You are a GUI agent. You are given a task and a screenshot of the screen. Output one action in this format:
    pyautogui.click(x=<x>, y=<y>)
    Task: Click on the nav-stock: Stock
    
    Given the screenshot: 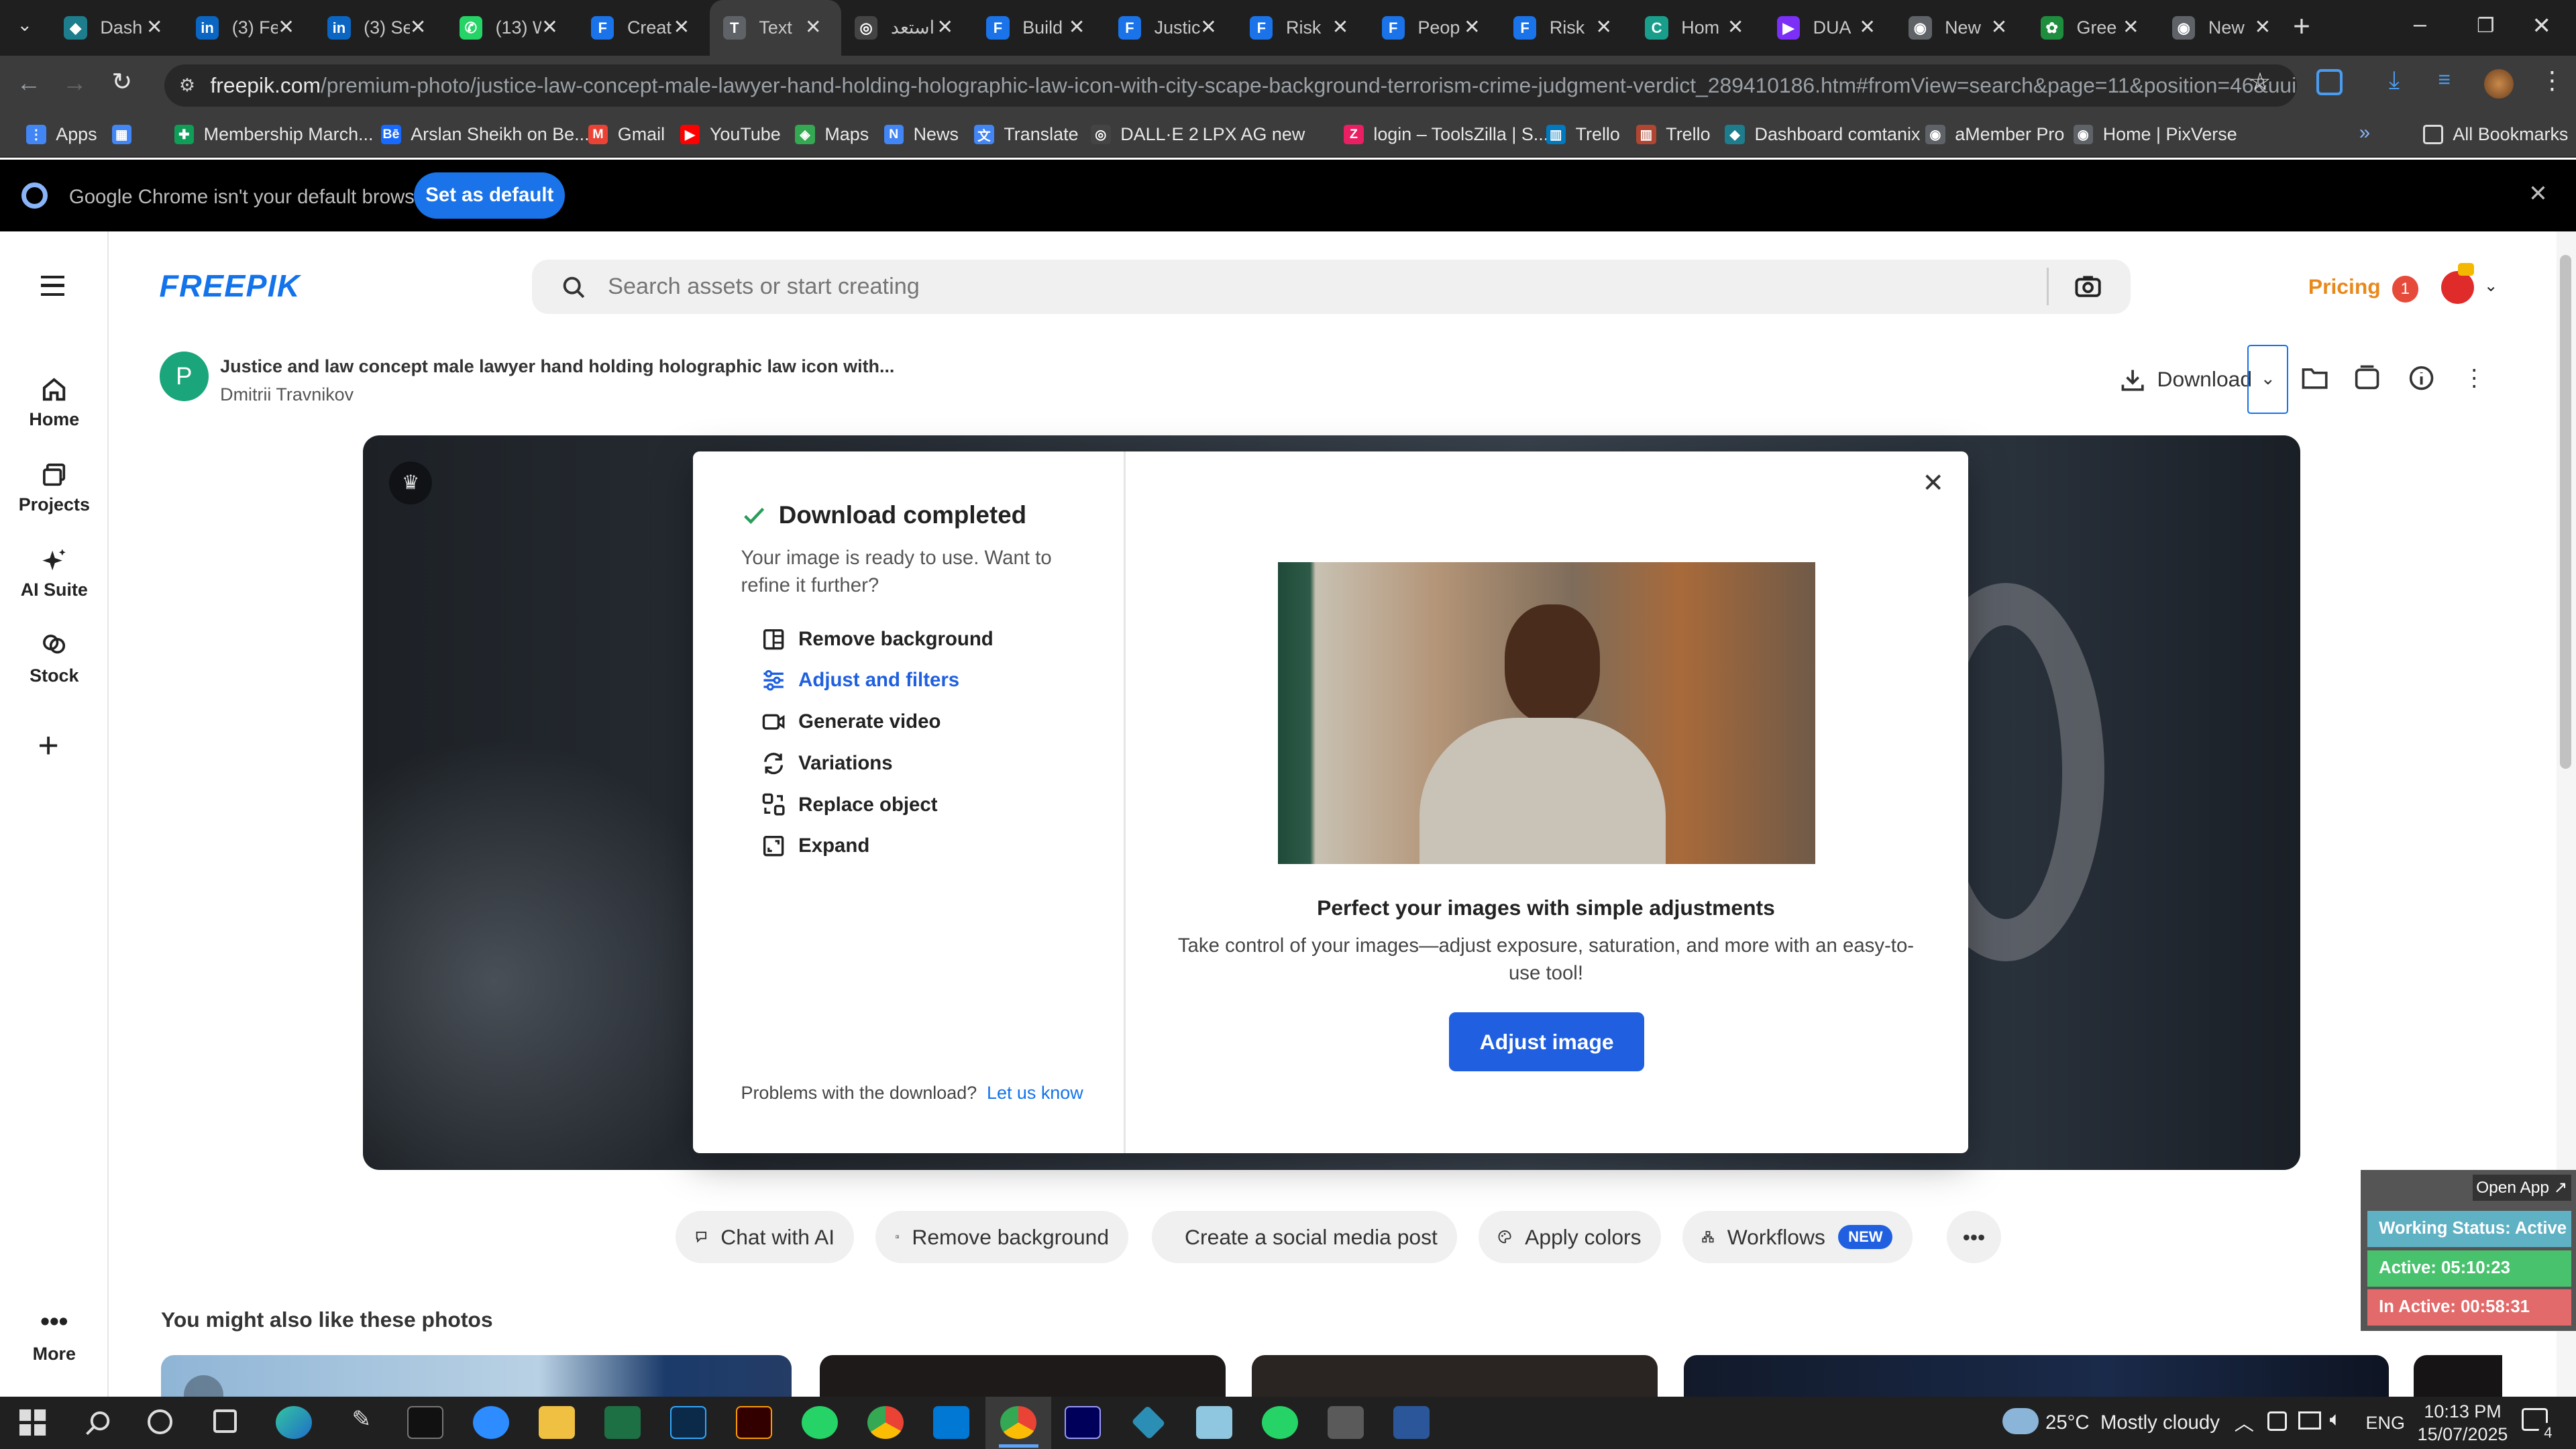 What is the action you would take?
    pyautogui.click(x=54, y=659)
    